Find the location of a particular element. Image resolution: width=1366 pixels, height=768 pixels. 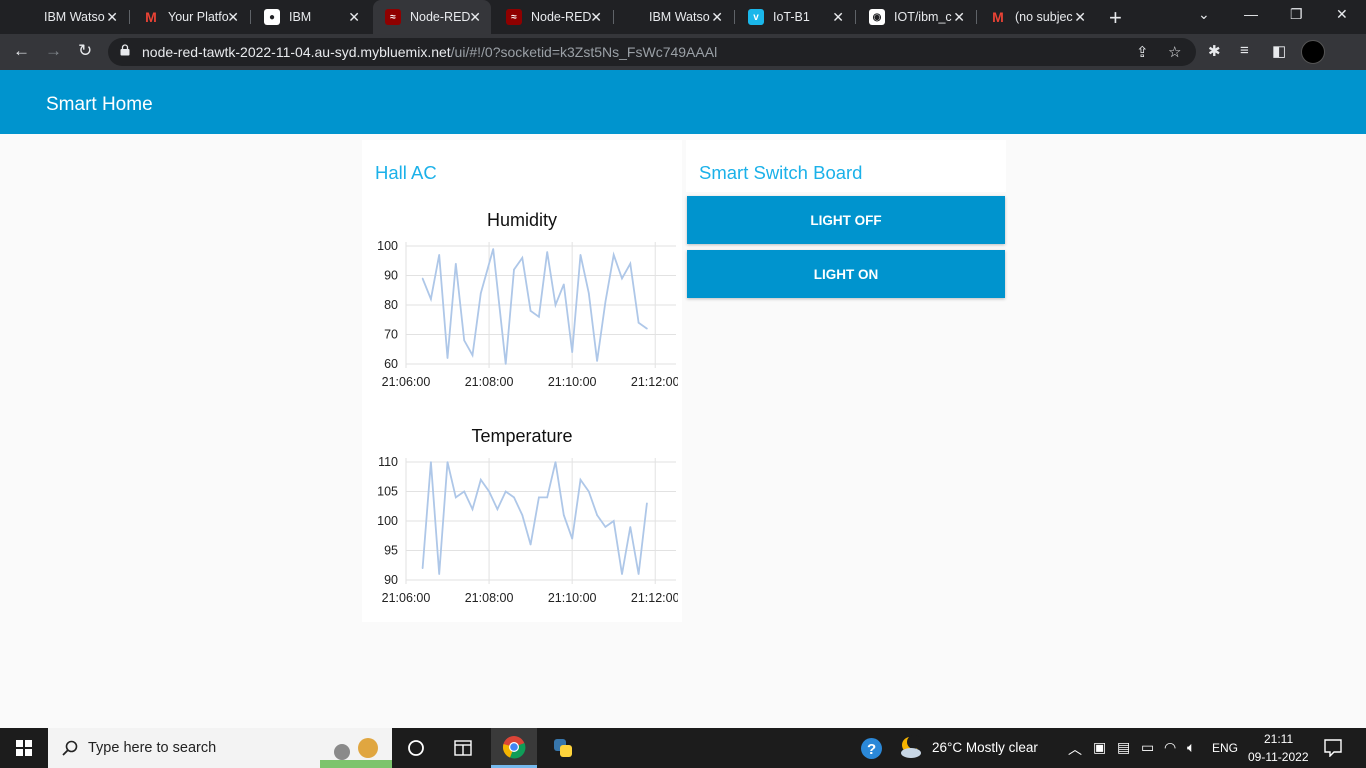

close-window-button: ✕ is located at coordinates (1342, 14).